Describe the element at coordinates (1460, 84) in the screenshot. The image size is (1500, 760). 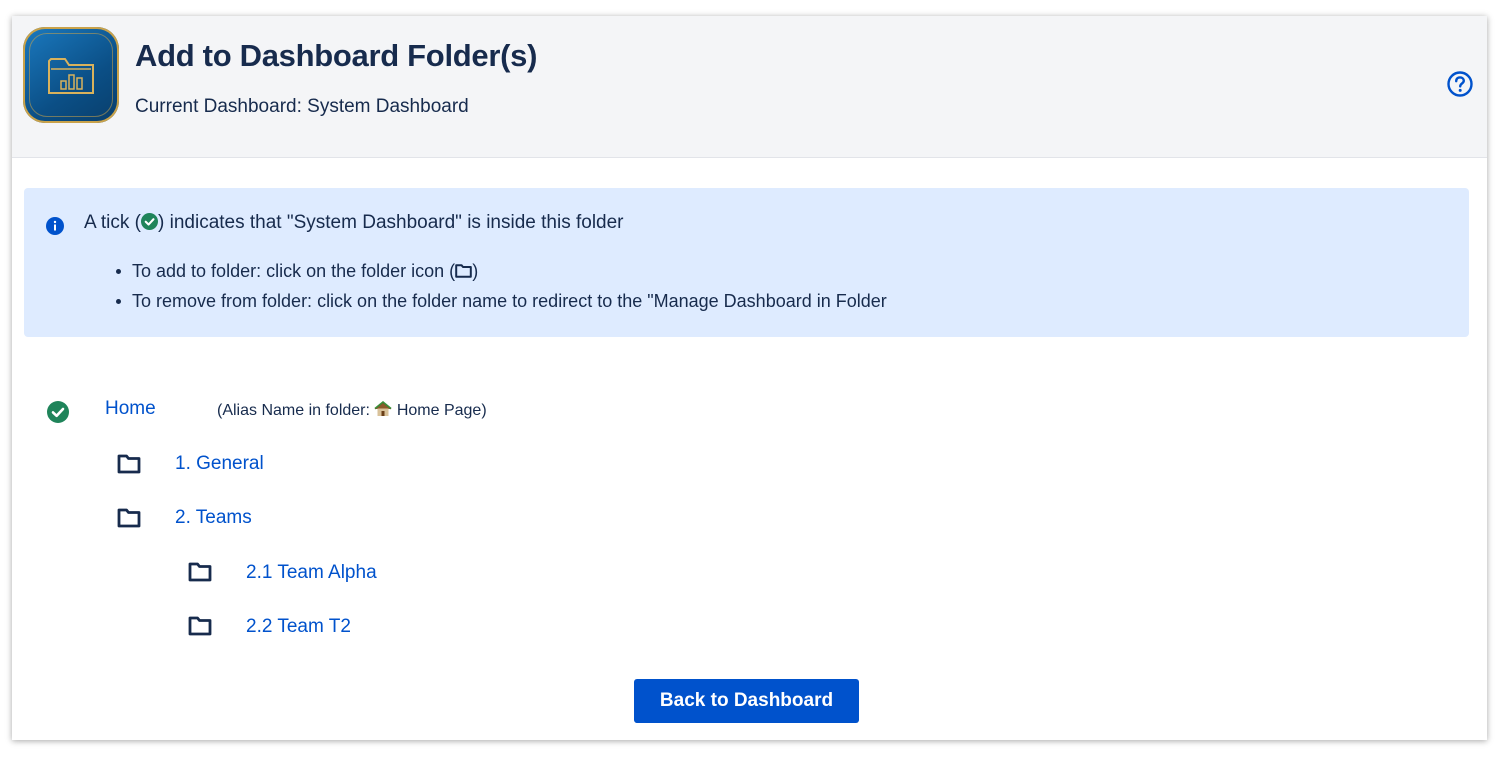
I see `question-circle-icon` at that location.